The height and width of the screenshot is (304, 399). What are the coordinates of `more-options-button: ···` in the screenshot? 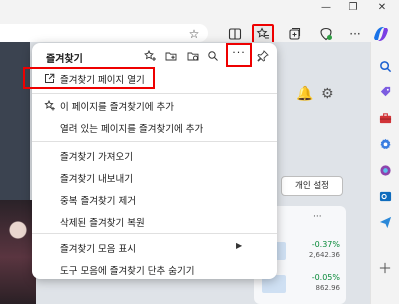 It's located at (239, 55).